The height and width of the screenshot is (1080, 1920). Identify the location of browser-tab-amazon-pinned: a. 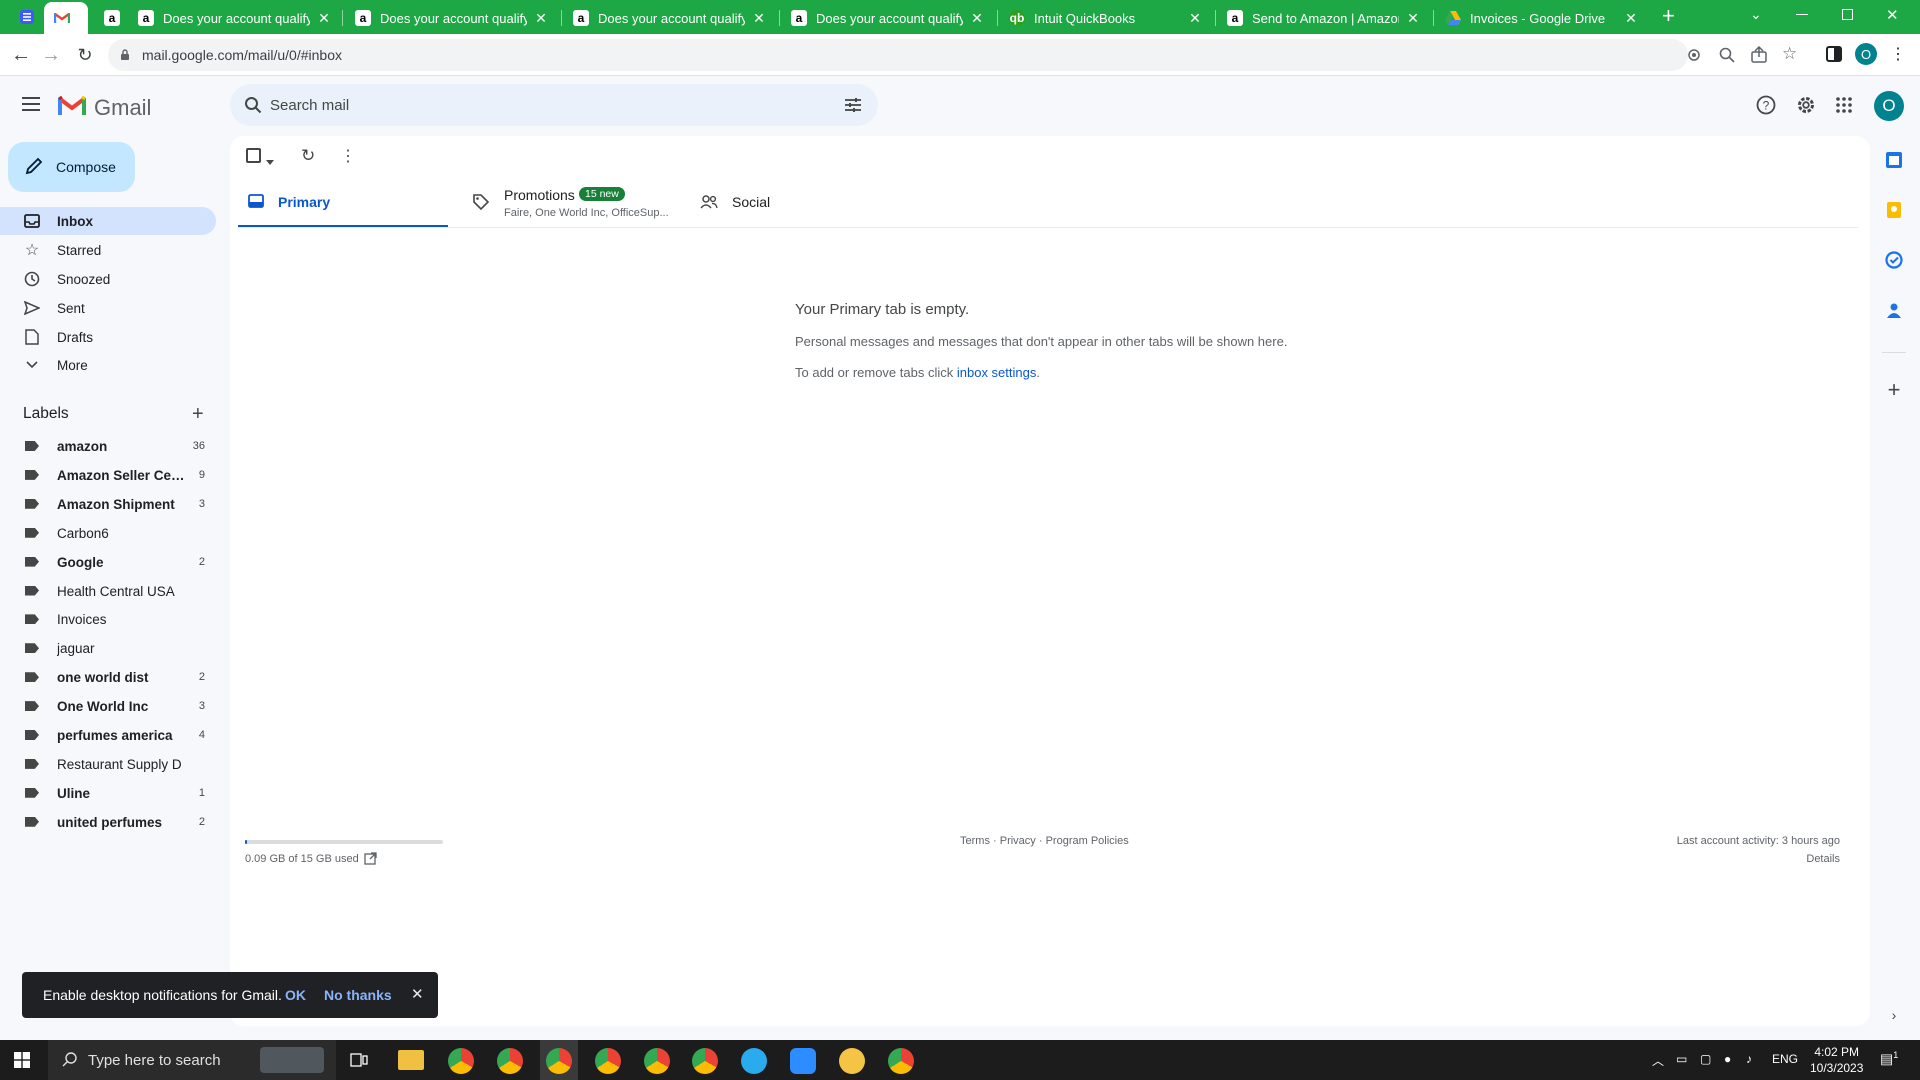
(111, 18).